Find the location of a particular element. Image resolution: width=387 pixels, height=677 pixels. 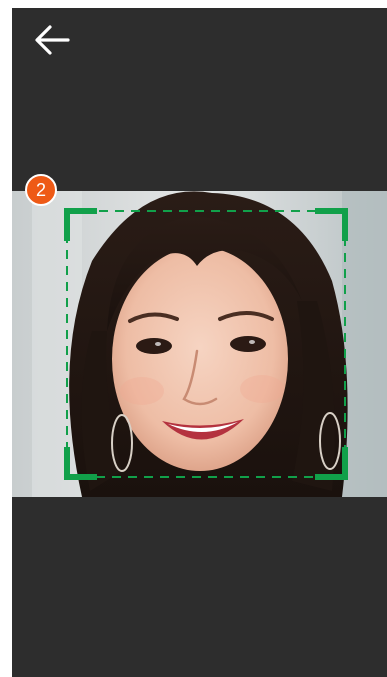

arrow-left-icon is located at coordinates (52, 40).